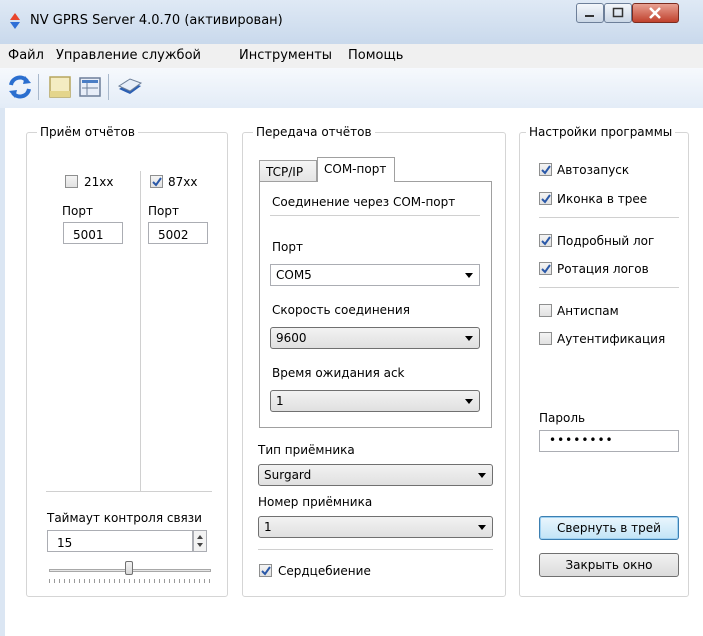 Image resolution: width=703 pixels, height=636 pixels. Describe the element at coordinates (294, 275) in the screenshot. I see `com-port-value: COM5` at that location.